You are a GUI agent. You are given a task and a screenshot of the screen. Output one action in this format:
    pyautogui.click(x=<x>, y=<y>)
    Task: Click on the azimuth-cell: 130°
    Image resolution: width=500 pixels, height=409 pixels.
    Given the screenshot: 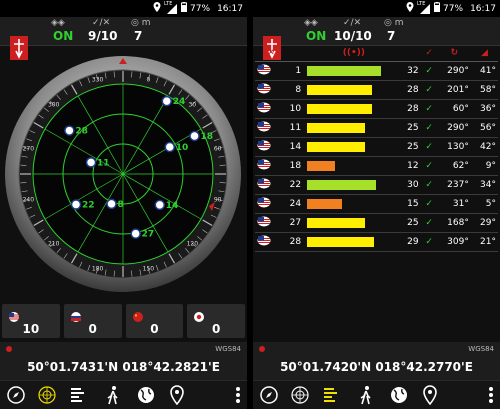 What is the action you would take?
    pyautogui.click(x=454, y=147)
    